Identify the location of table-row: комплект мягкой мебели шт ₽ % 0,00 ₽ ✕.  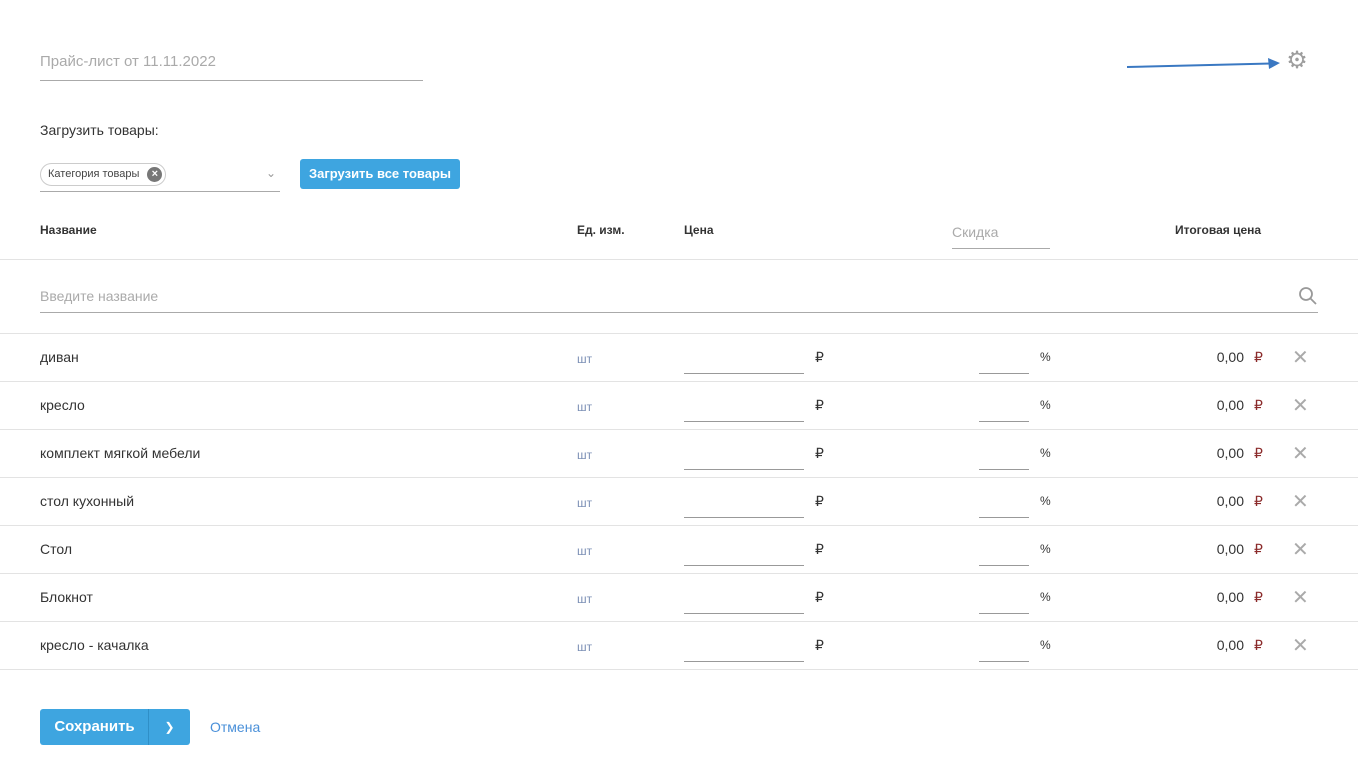
(679, 454).